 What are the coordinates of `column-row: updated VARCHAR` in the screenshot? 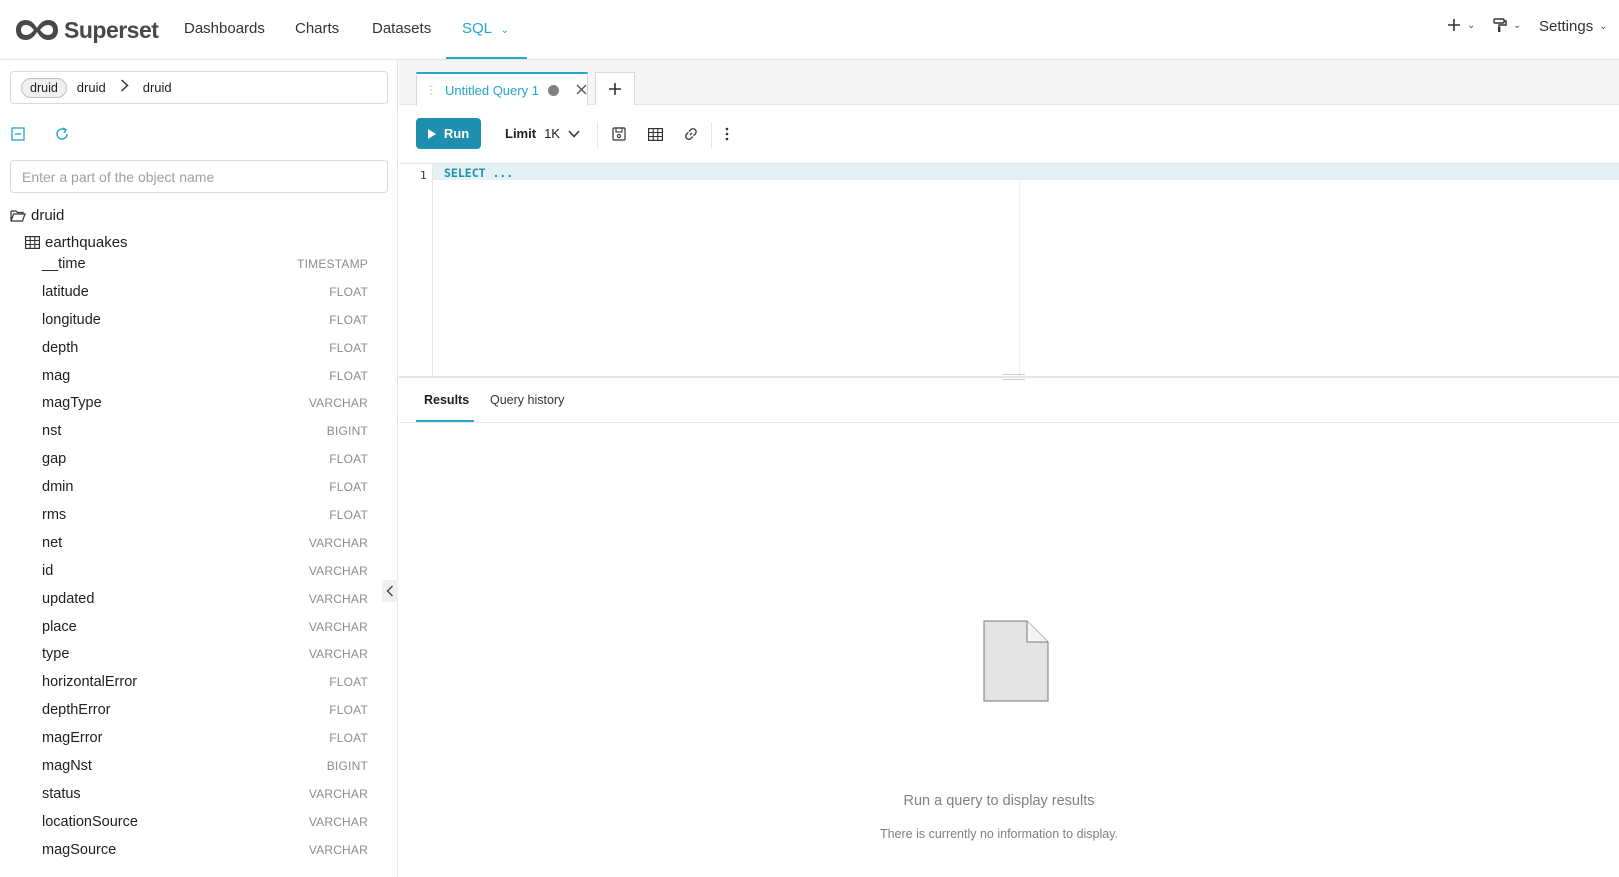 It's located at (199, 599).